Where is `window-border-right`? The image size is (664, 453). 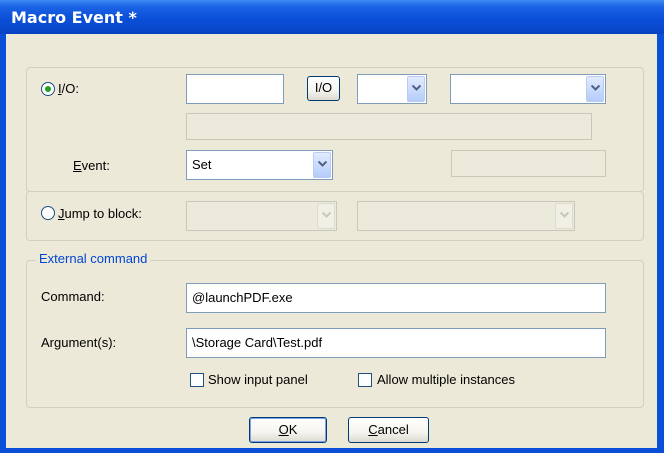
window-border-right is located at coordinates (660, 243).